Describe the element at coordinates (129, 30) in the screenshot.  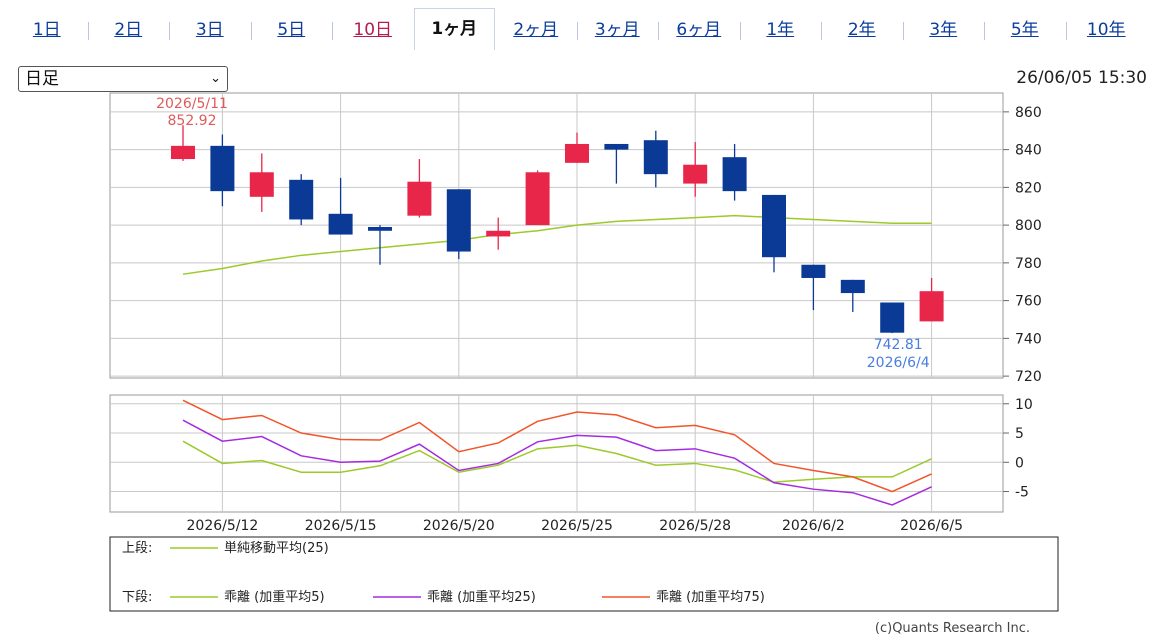
I see `tab-2: 2日` at that location.